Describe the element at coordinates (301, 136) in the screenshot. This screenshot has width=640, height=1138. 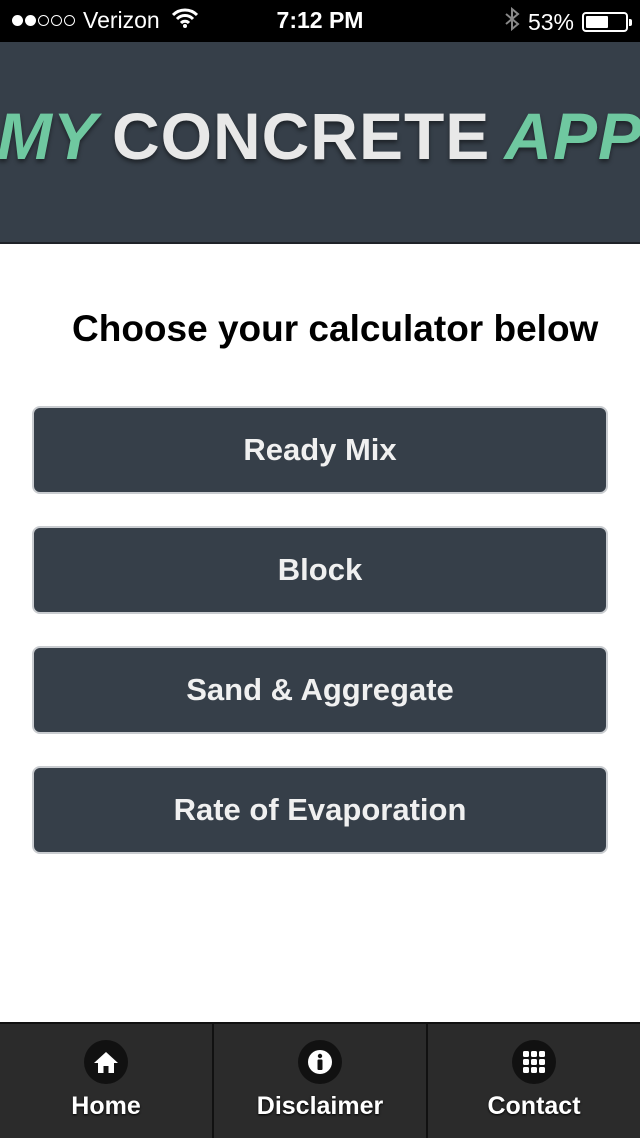
I see `logo-word-concrete: CONCRETE` at that location.